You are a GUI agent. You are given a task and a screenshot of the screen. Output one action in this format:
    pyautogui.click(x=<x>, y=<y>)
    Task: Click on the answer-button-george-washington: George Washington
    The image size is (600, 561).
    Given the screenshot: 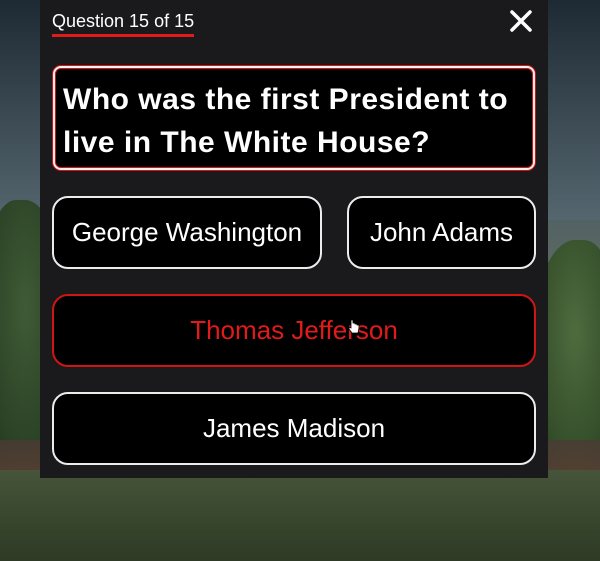 What is the action you would take?
    pyautogui.click(x=187, y=232)
    